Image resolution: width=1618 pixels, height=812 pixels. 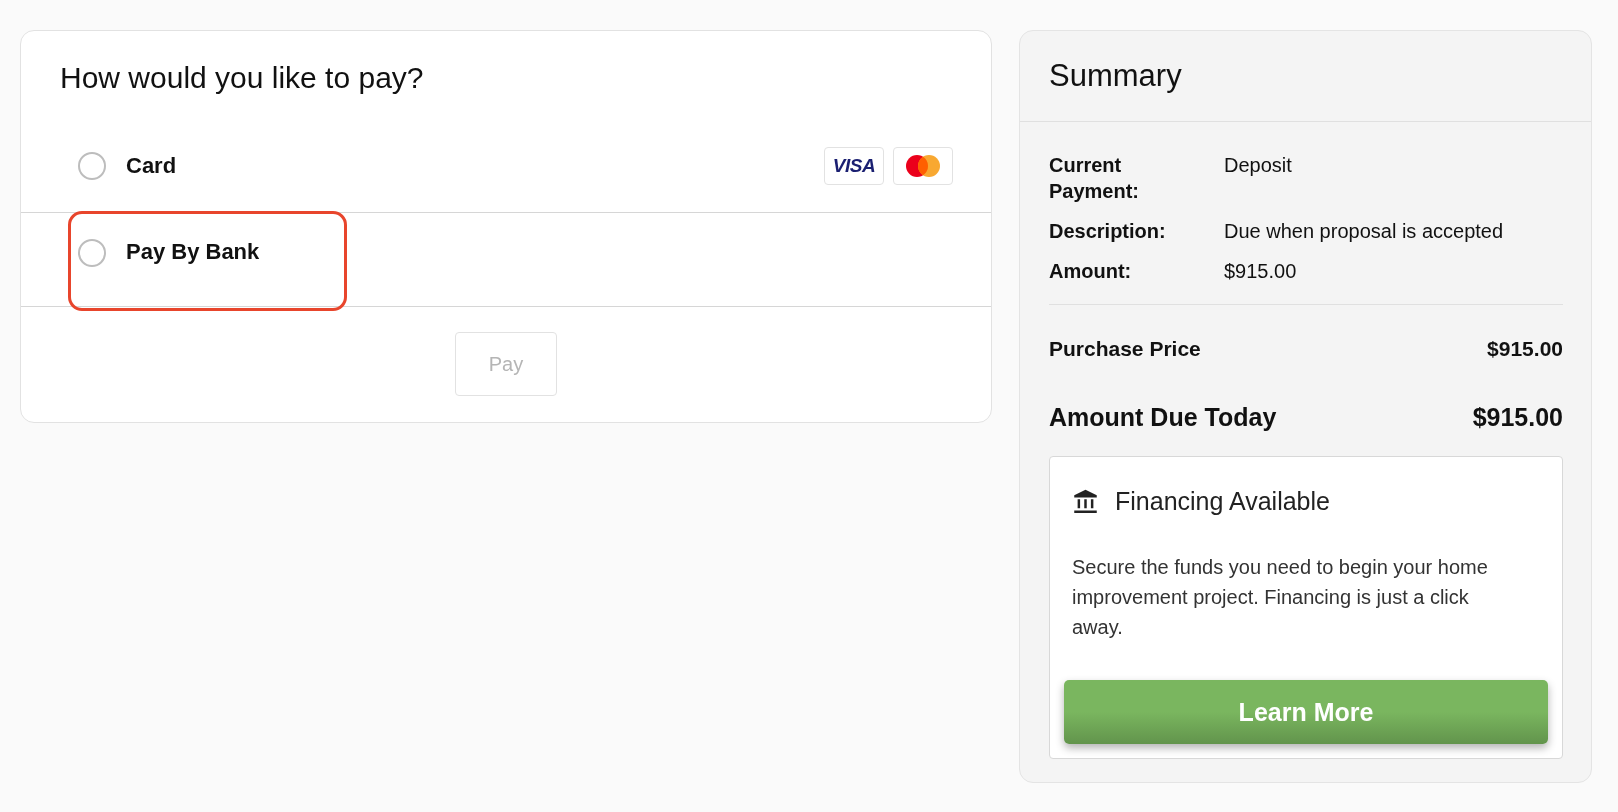 What do you see at coordinates (854, 165) in the screenshot?
I see `visa-logo: VISA` at bounding box center [854, 165].